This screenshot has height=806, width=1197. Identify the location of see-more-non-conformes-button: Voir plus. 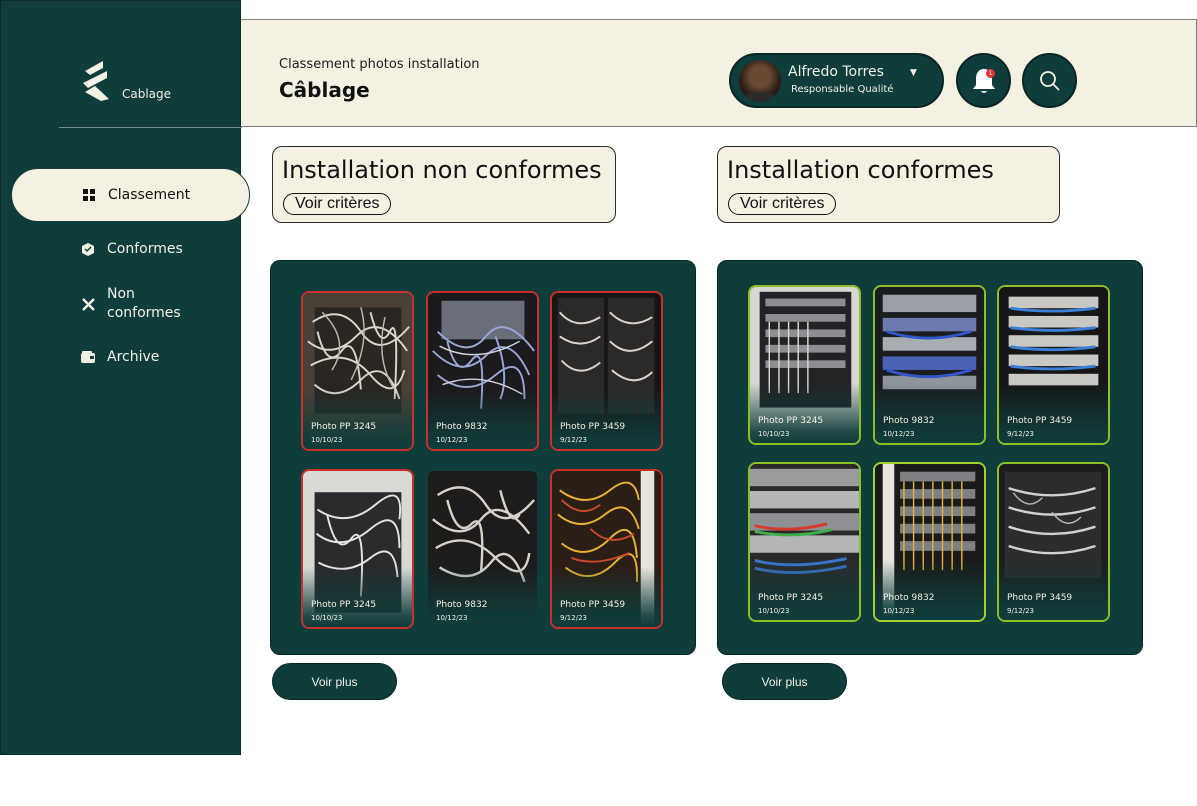
(334, 681).